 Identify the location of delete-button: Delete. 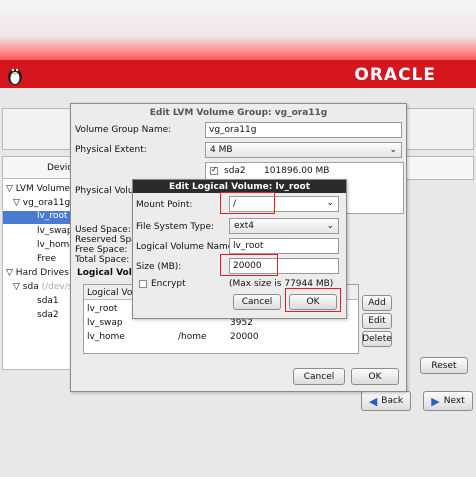
(377, 339).